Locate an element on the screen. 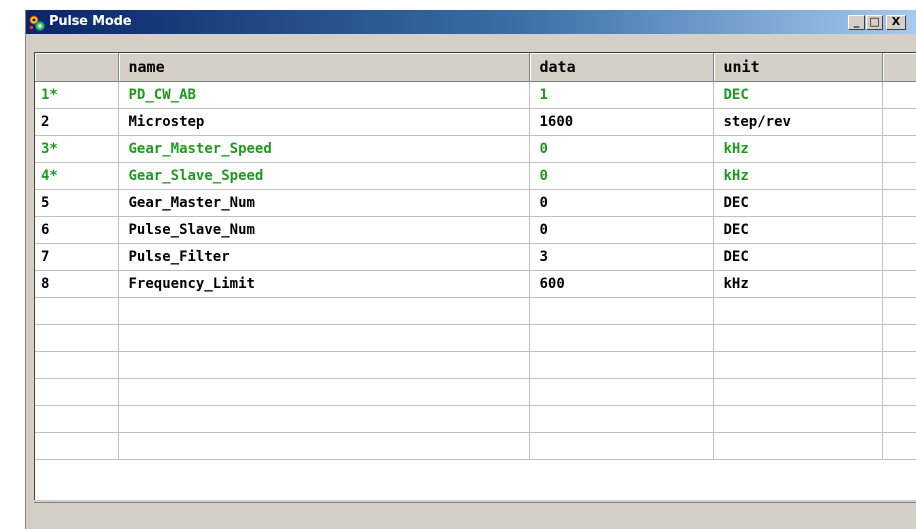  column-header-name: name is located at coordinates (324, 67).